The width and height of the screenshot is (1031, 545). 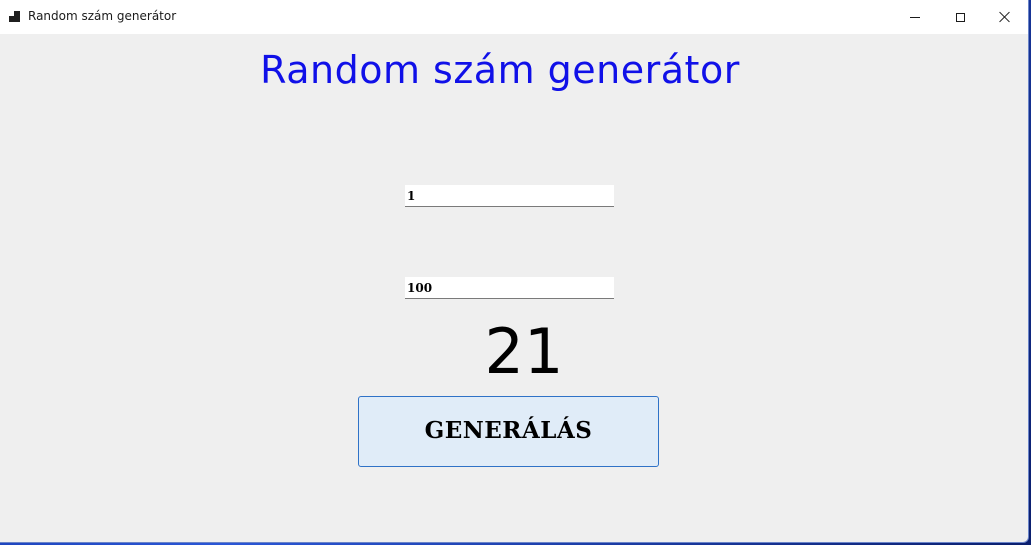 I want to click on window-title: Random szám generátor, so click(x=102, y=16).